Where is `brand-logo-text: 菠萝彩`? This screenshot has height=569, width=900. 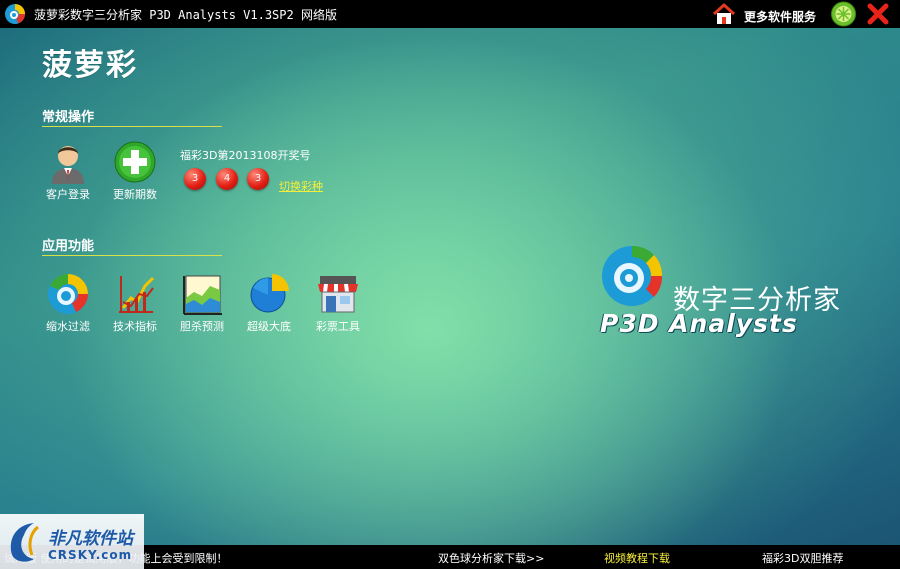 brand-logo-text: 菠萝彩 is located at coordinates (90, 65).